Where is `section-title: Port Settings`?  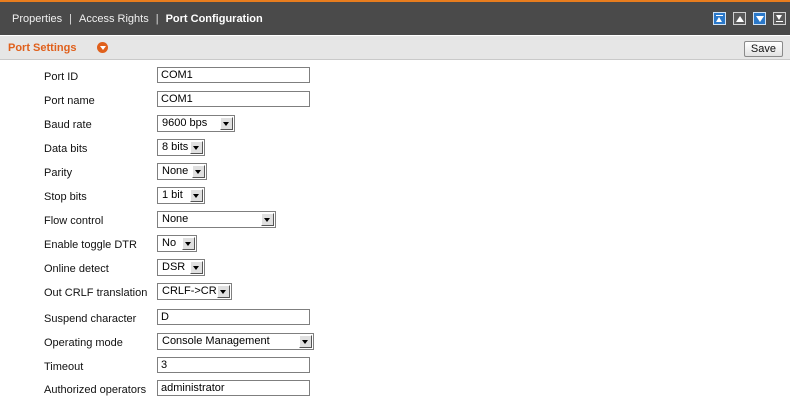 section-title: Port Settings is located at coordinates (42, 48).